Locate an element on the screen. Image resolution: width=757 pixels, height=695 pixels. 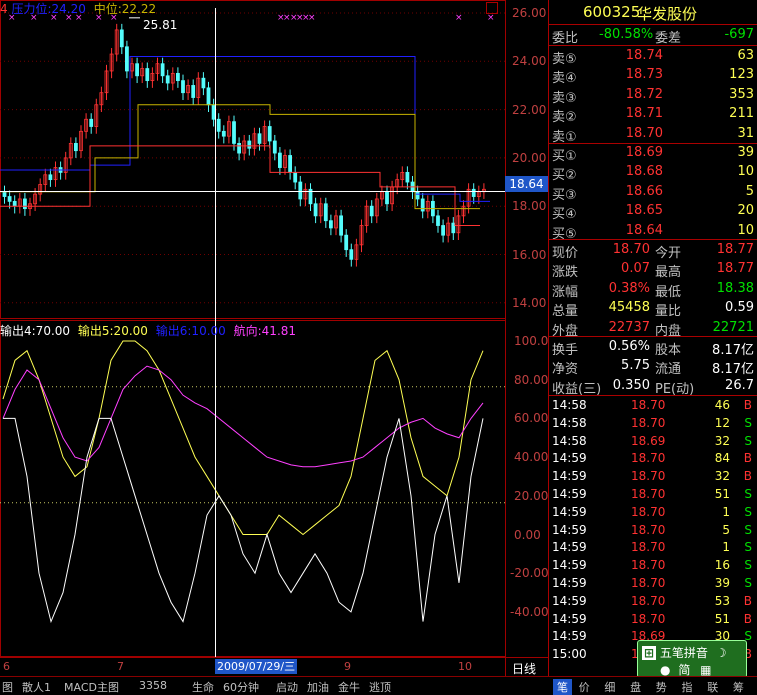
finance-value: 5.75 is located at coordinates (635, 366).